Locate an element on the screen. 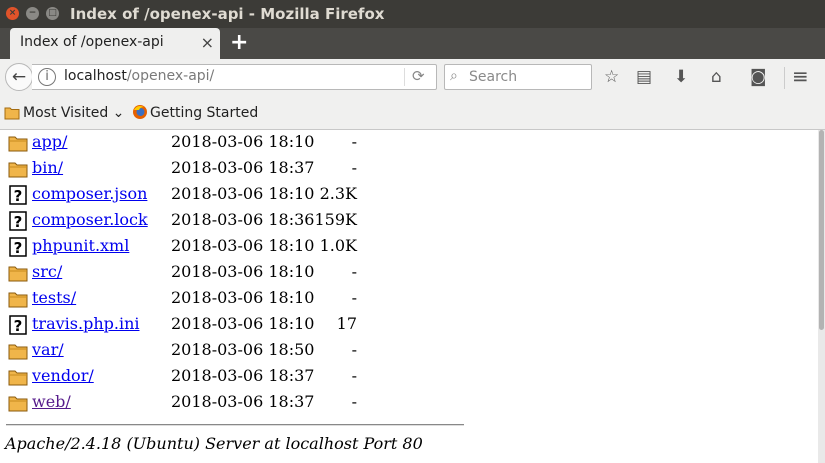 This screenshot has width=825, height=463. bookmarks-toolbar: Most Visited ⌄ Getting Started is located at coordinates (412, 113).